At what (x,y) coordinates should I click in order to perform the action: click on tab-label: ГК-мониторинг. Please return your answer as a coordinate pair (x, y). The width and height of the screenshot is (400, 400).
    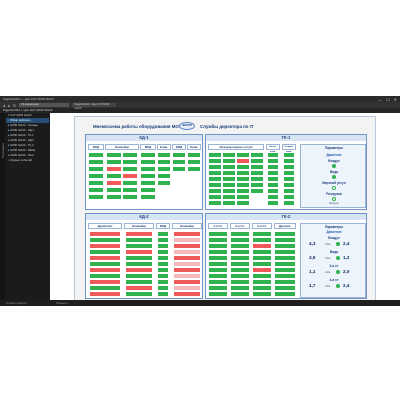
    Looking at the image, I should click on (44, 105).